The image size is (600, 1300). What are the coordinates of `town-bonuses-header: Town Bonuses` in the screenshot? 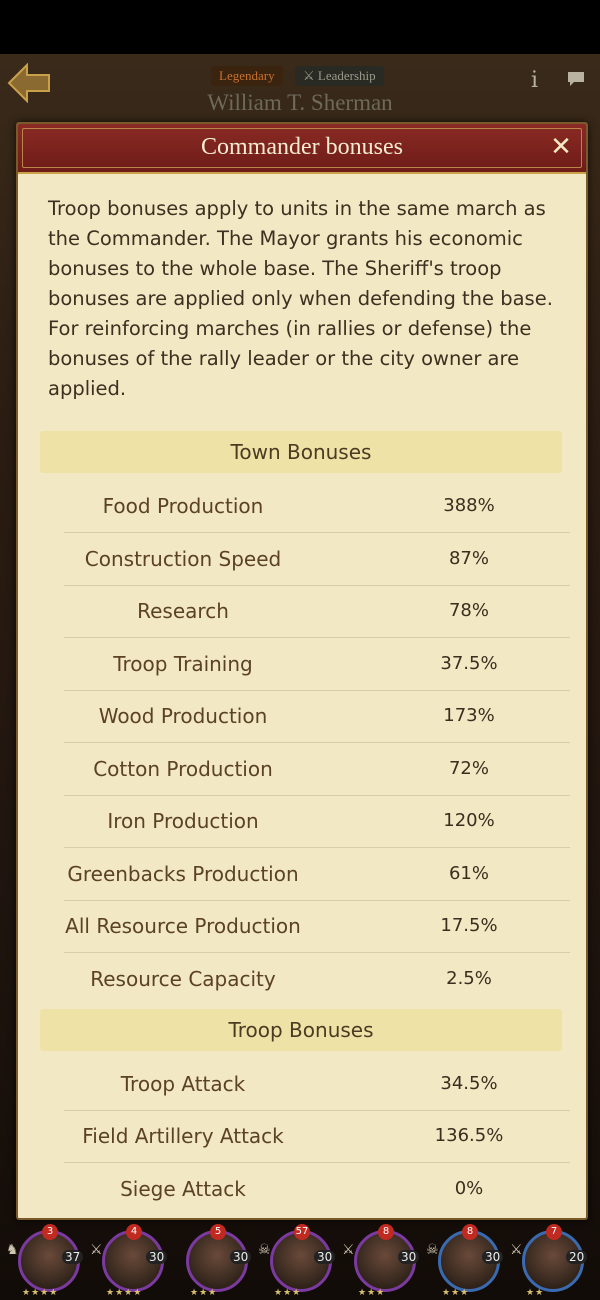 It's located at (301, 452).